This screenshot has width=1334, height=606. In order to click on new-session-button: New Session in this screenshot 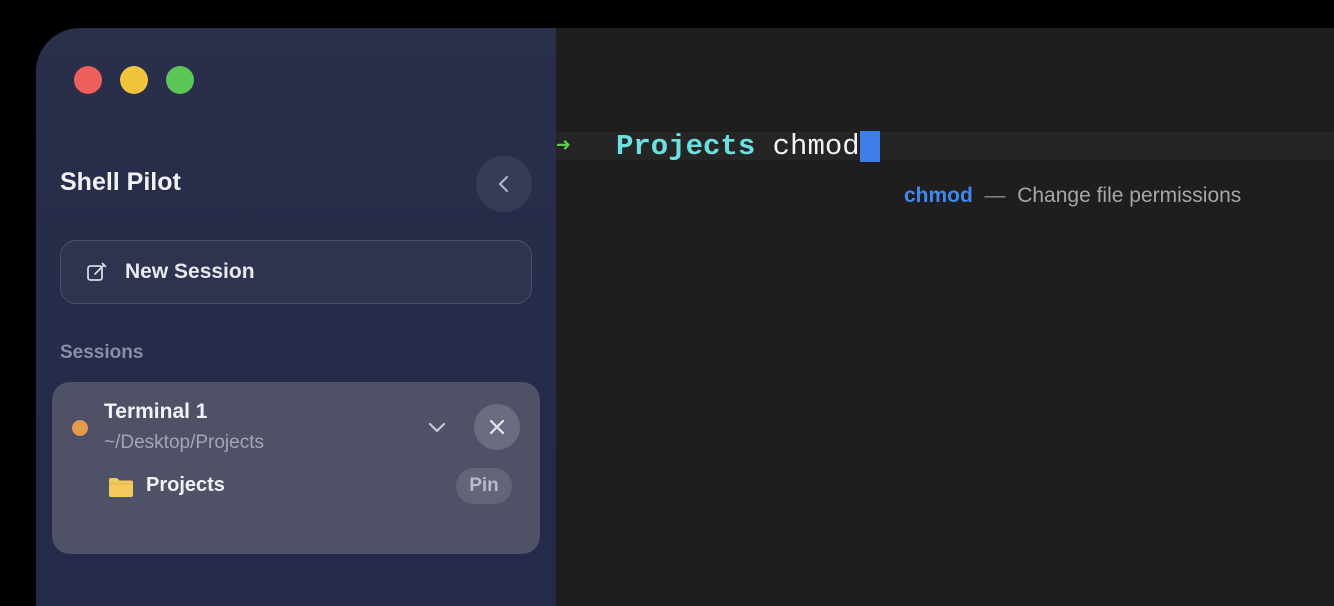, I will do `click(296, 272)`.